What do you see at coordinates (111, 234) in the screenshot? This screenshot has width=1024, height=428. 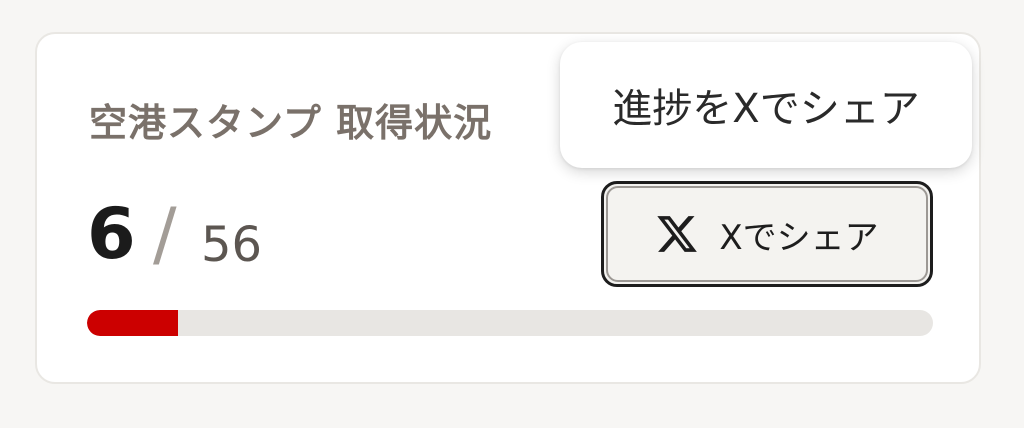 I see `collected-count: 6` at bounding box center [111, 234].